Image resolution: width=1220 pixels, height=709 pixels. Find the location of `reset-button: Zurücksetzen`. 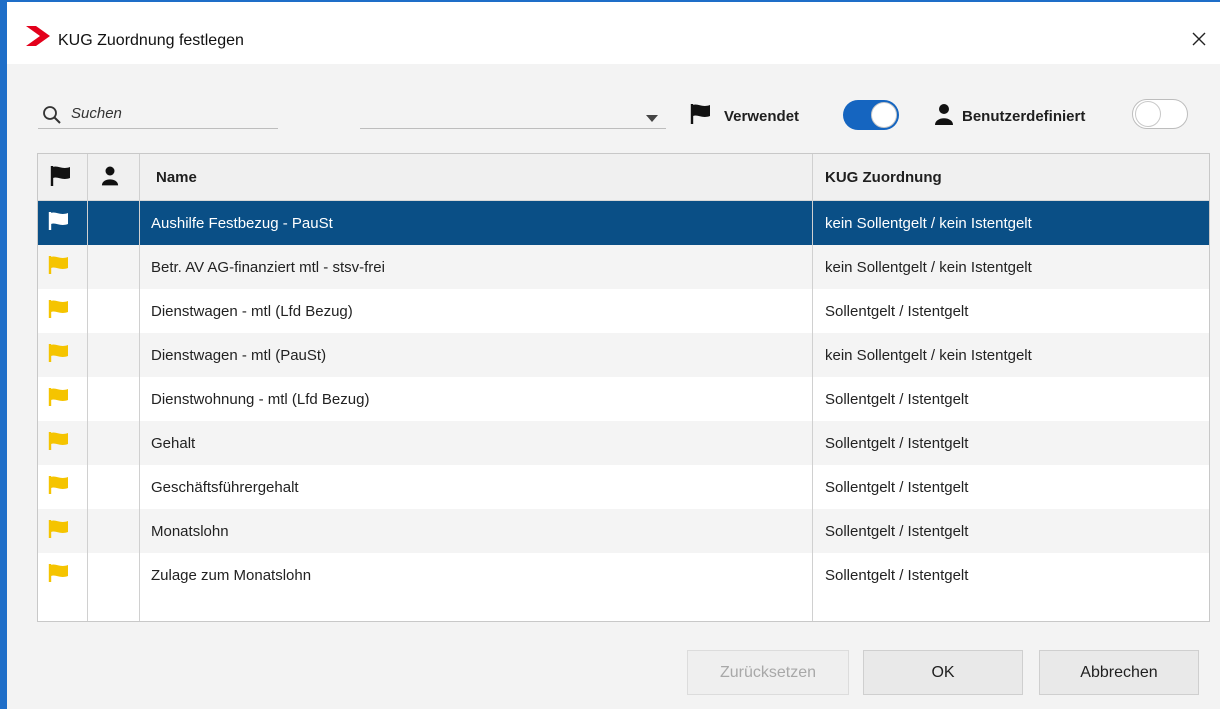

reset-button: Zurücksetzen is located at coordinates (768, 672).